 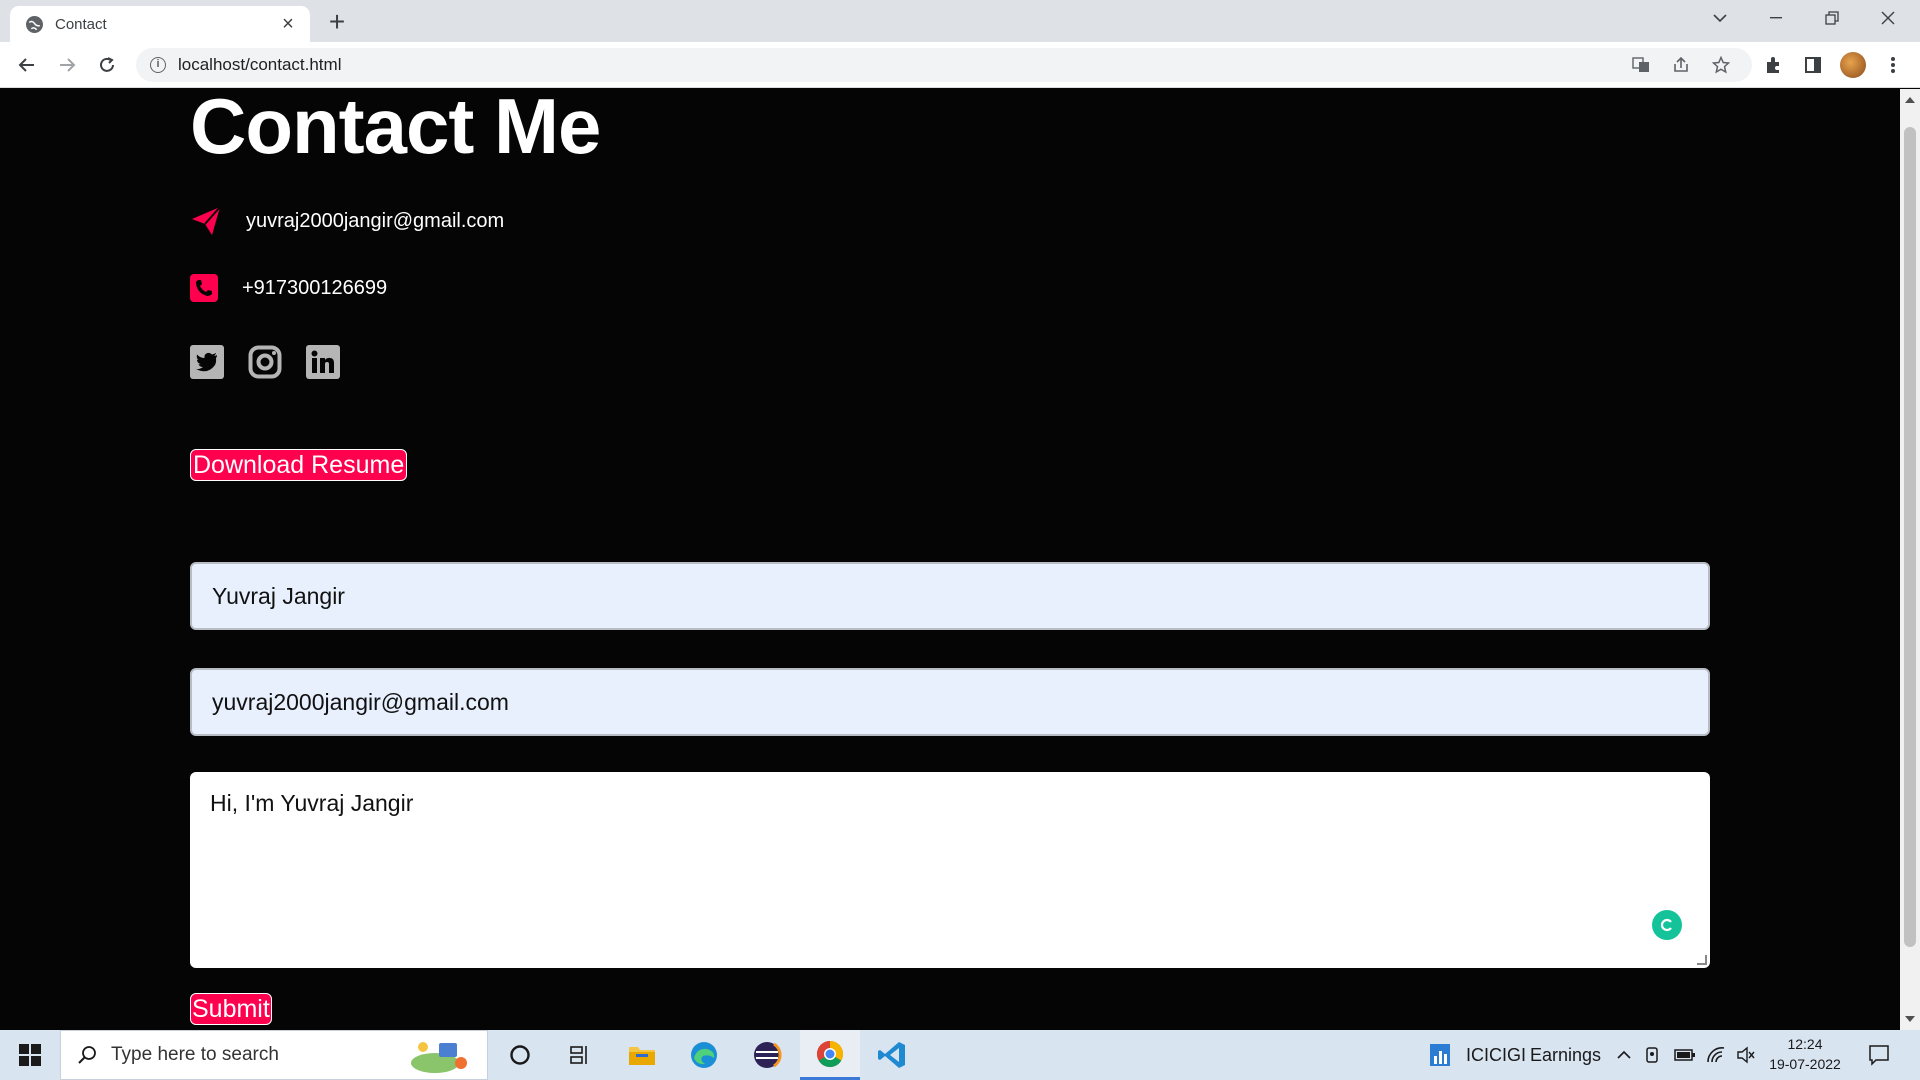 What do you see at coordinates (81, 24) in the screenshot?
I see `tab-title: Contact` at bounding box center [81, 24].